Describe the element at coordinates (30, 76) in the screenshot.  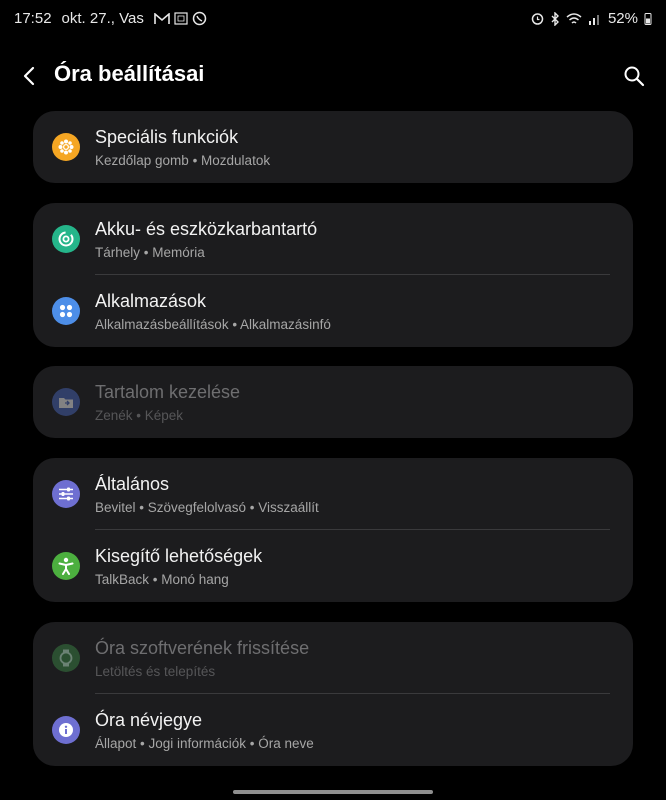
I see `back-arrow-icon` at that location.